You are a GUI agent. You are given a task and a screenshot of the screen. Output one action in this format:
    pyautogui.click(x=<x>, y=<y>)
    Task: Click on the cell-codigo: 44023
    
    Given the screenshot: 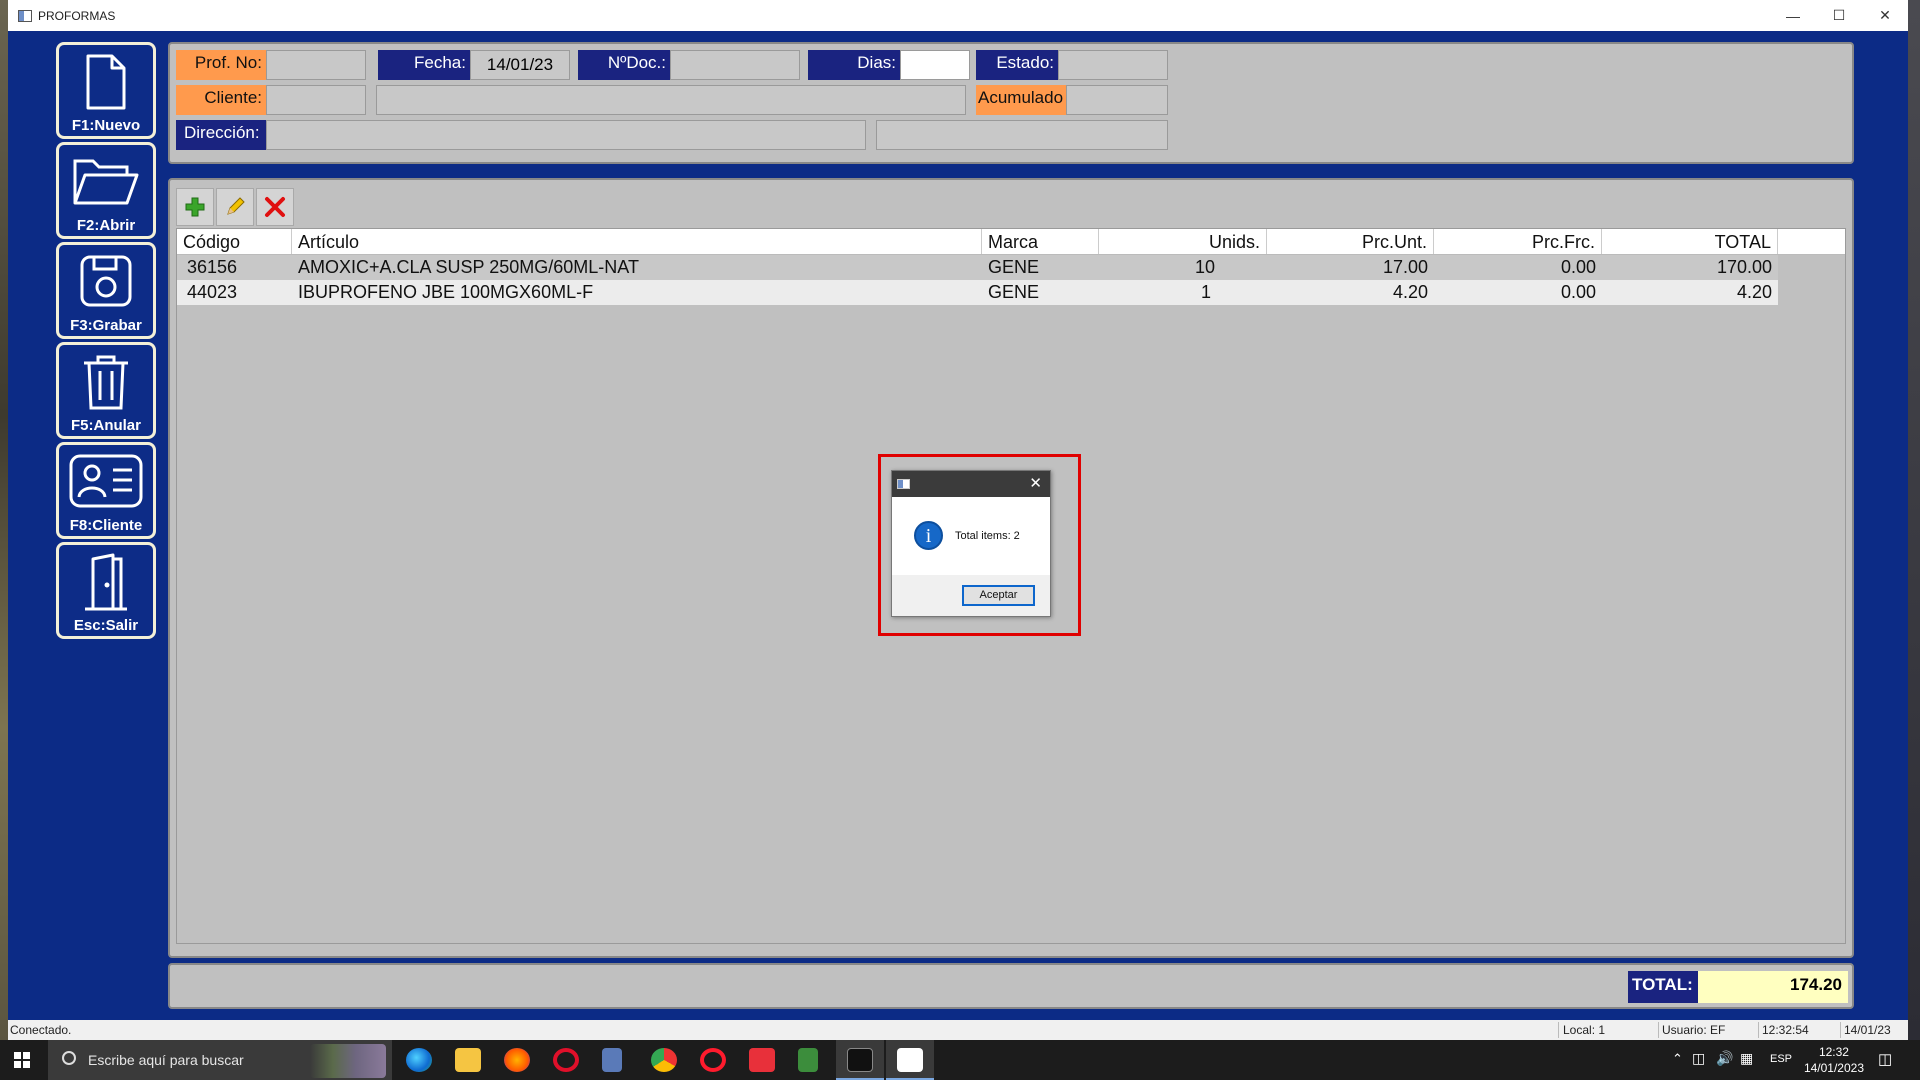 What is the action you would take?
    pyautogui.click(x=212, y=292)
    